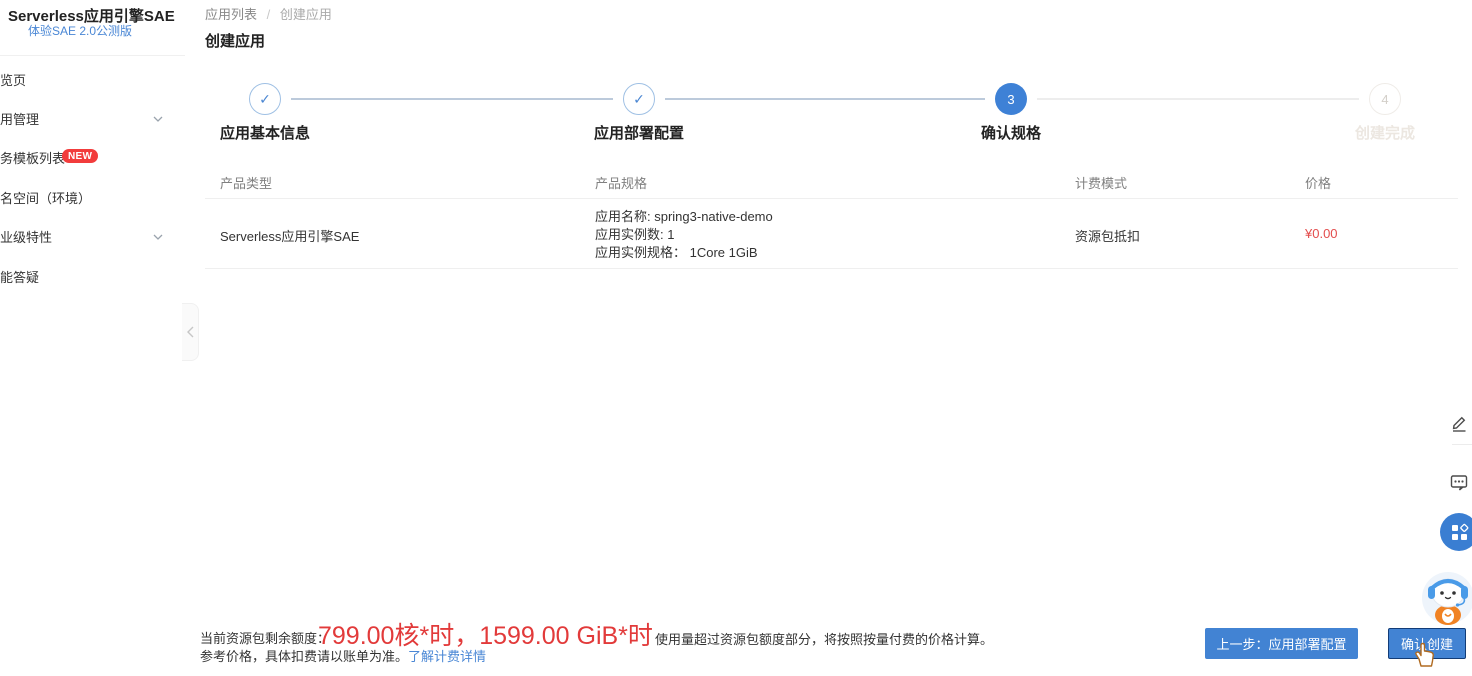 The width and height of the screenshot is (1472, 676). I want to click on step-3-label: 确认规格, so click(1010, 133).